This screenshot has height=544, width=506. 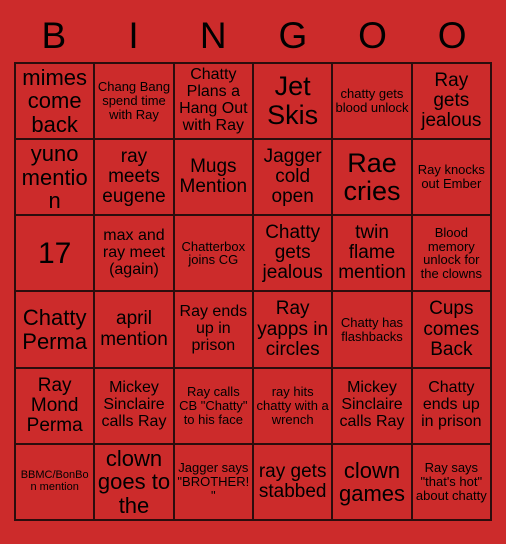 I want to click on bingo-cell-label: Jagger says "BROTHER!", so click(x=213, y=481).